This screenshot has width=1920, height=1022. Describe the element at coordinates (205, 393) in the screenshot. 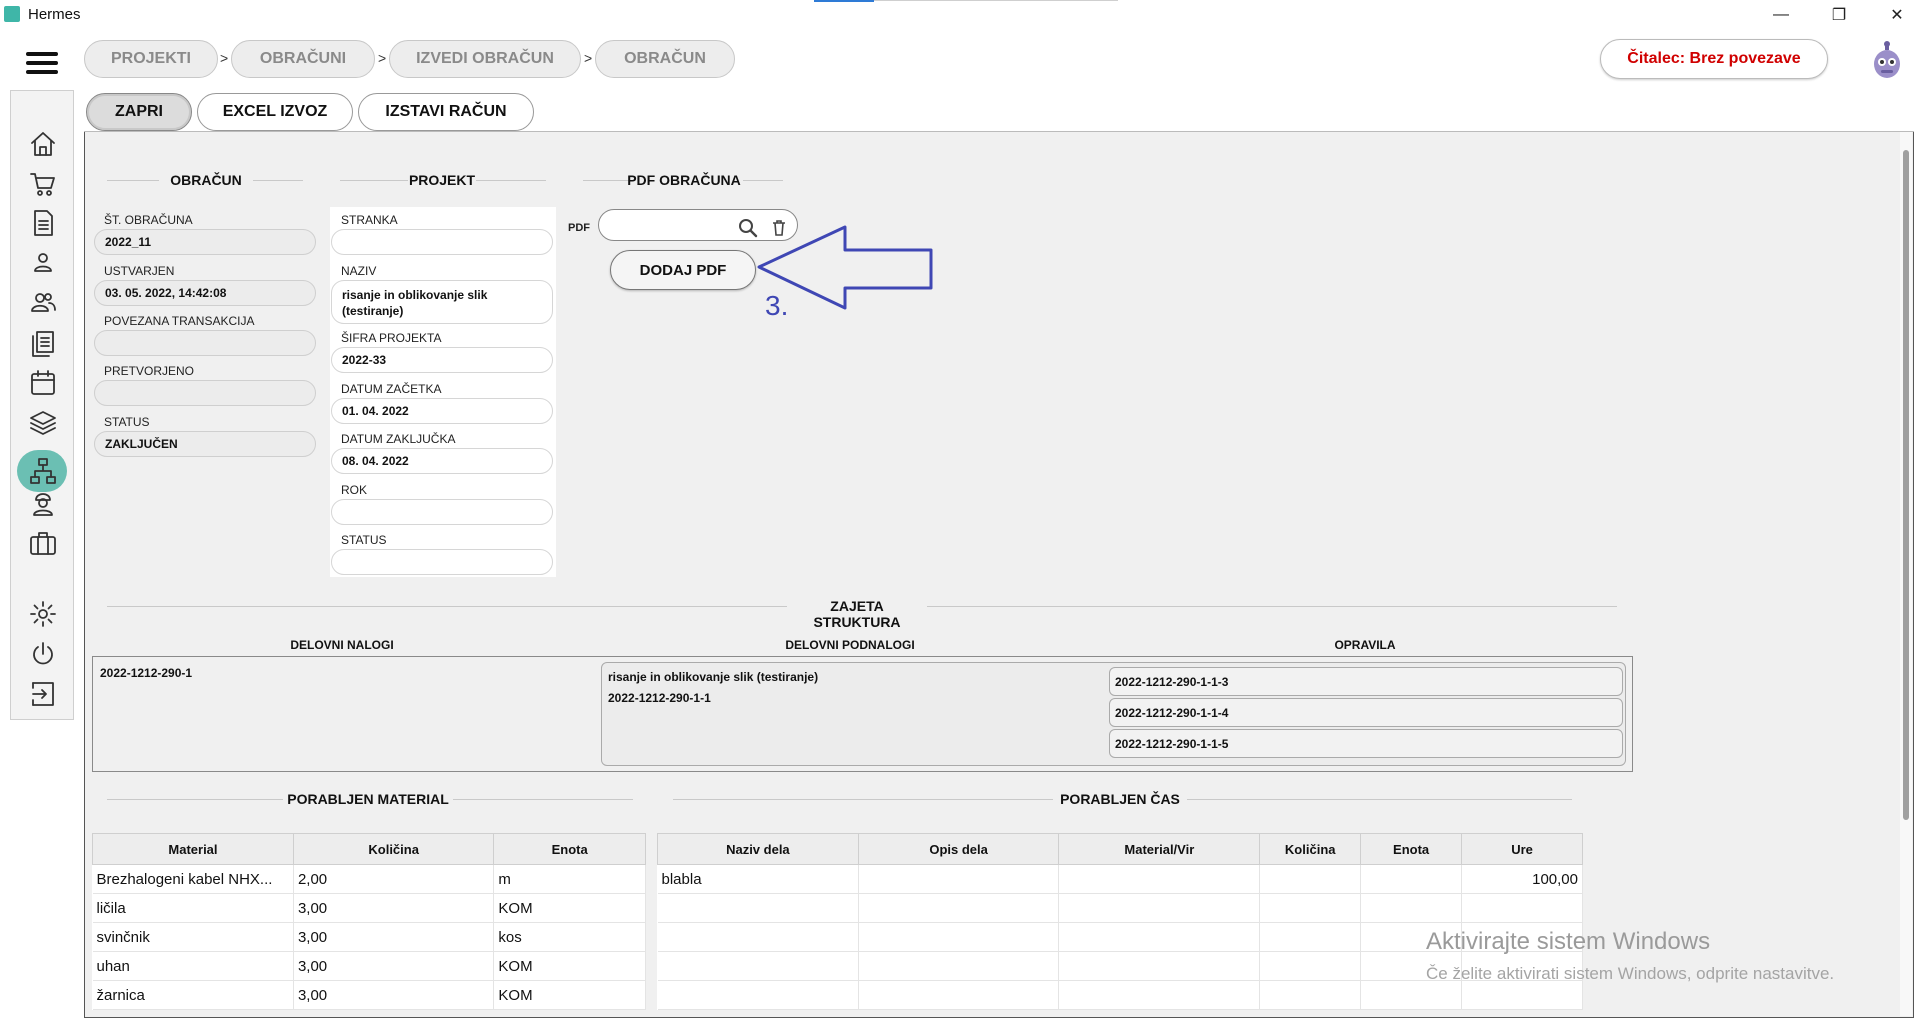

I see `converted-field` at that location.